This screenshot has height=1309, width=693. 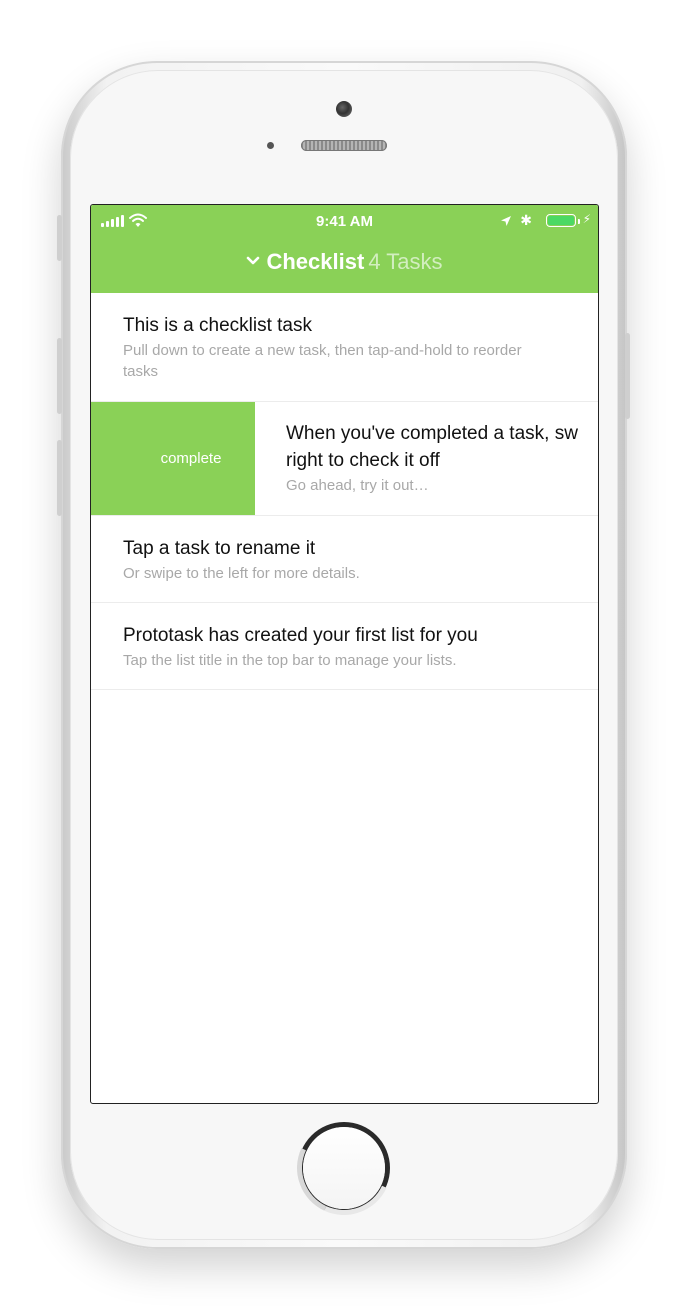 I want to click on battery-nub, so click(x=579, y=221).